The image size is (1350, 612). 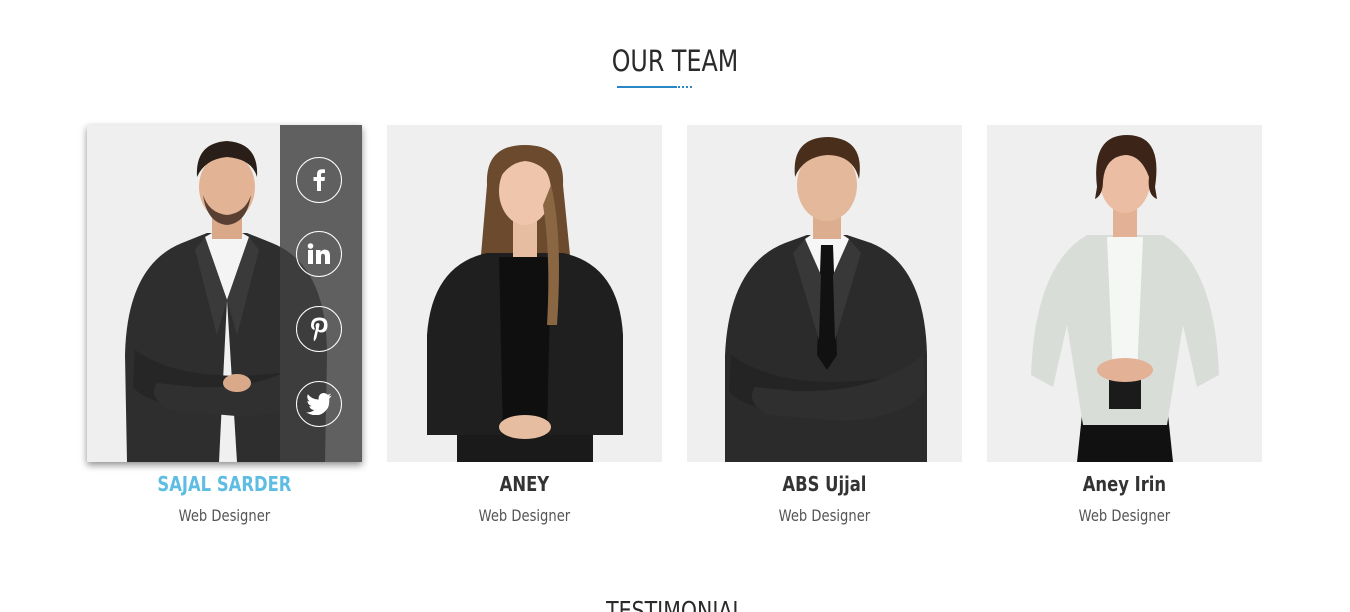 I want to click on title-underline-dots, so click(x=685, y=87).